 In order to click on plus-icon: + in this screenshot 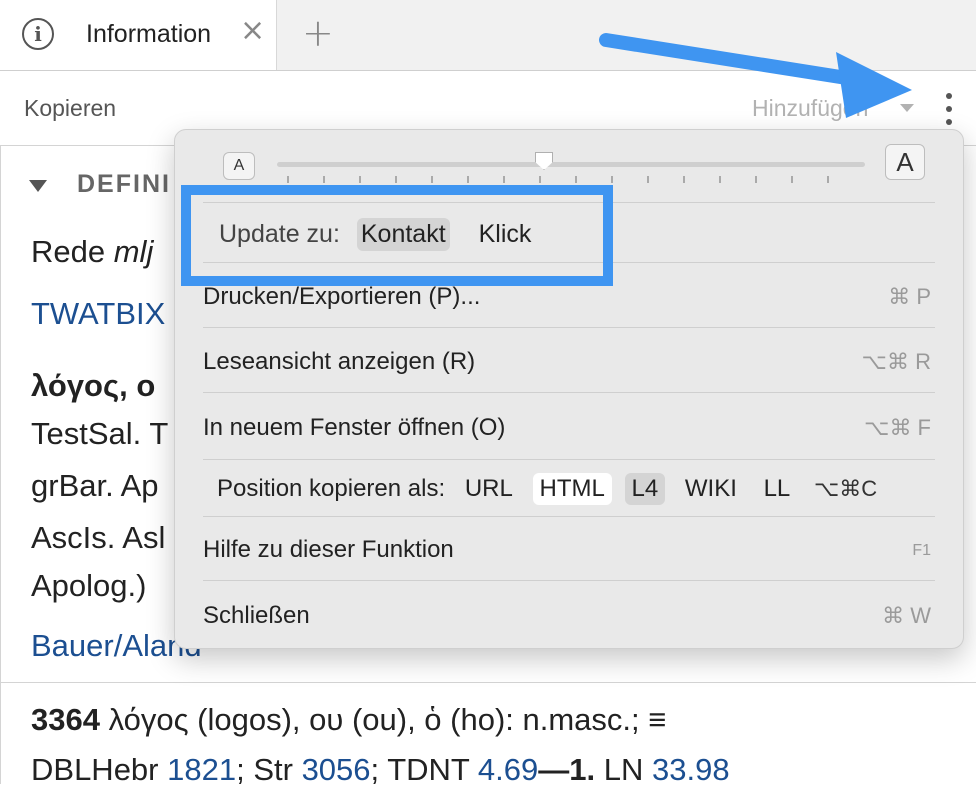, I will do `click(318, 33)`.